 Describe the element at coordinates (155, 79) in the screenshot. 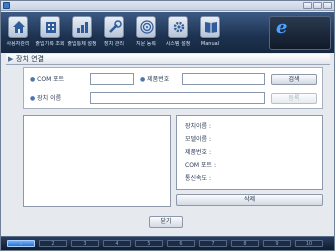

I see `serial-label: ● 제품번호` at that location.